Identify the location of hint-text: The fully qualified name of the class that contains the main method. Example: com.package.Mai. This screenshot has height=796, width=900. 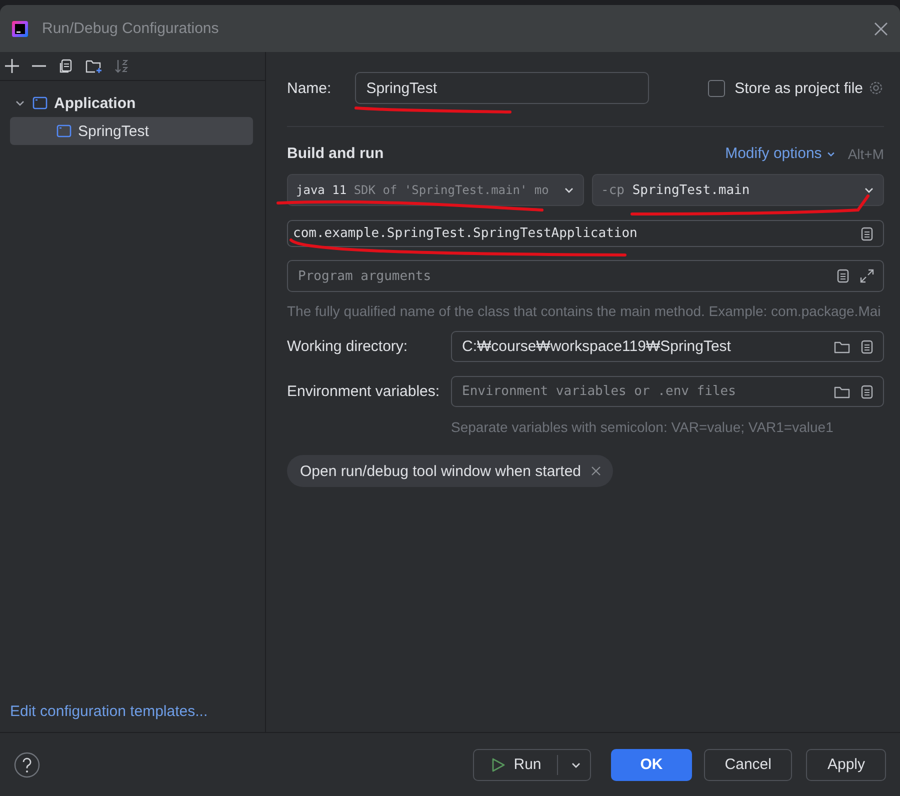
(584, 311).